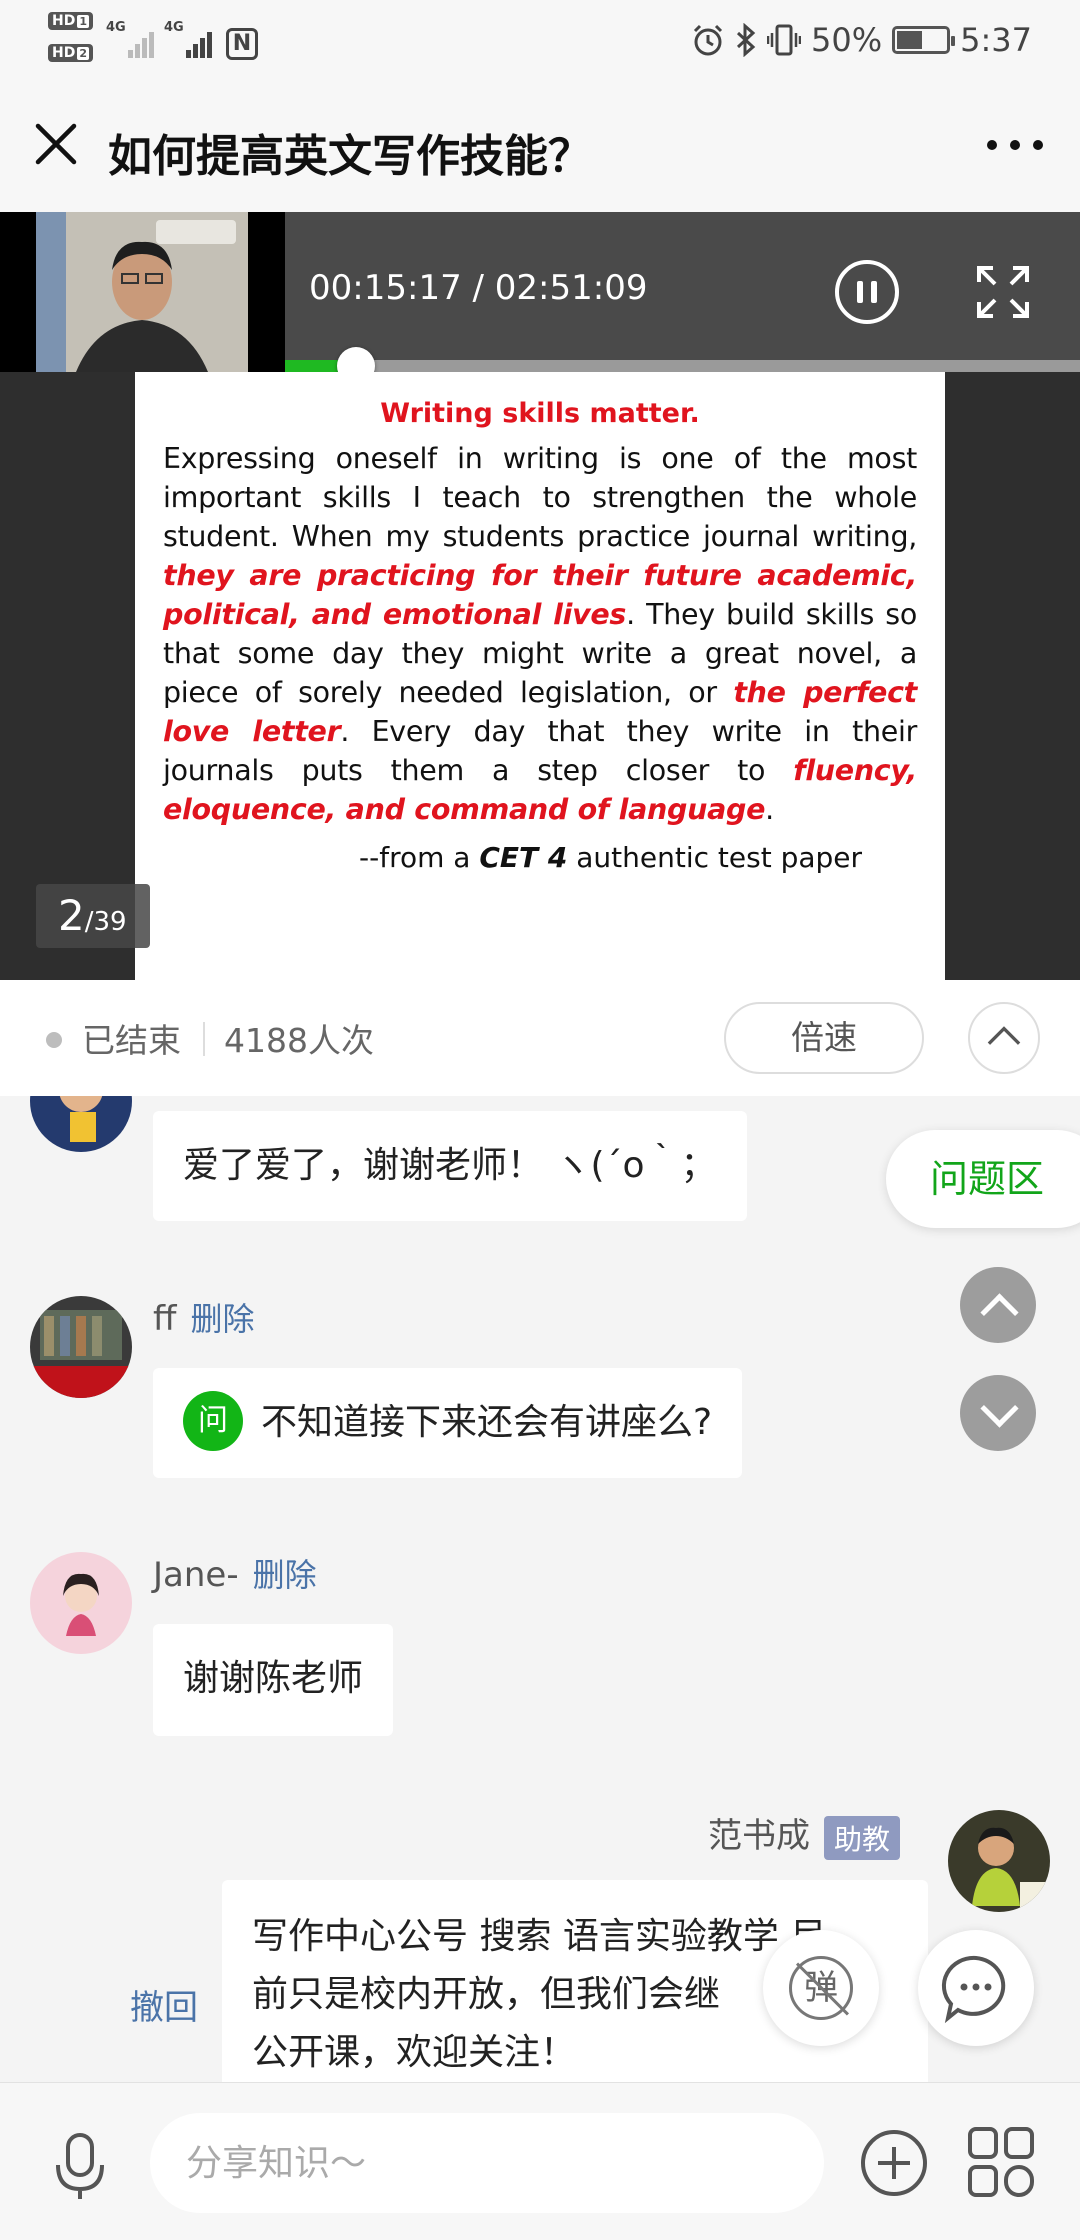 The width and height of the screenshot is (1080, 2240). Describe the element at coordinates (80, 2166) in the screenshot. I see `microphone-icon` at that location.